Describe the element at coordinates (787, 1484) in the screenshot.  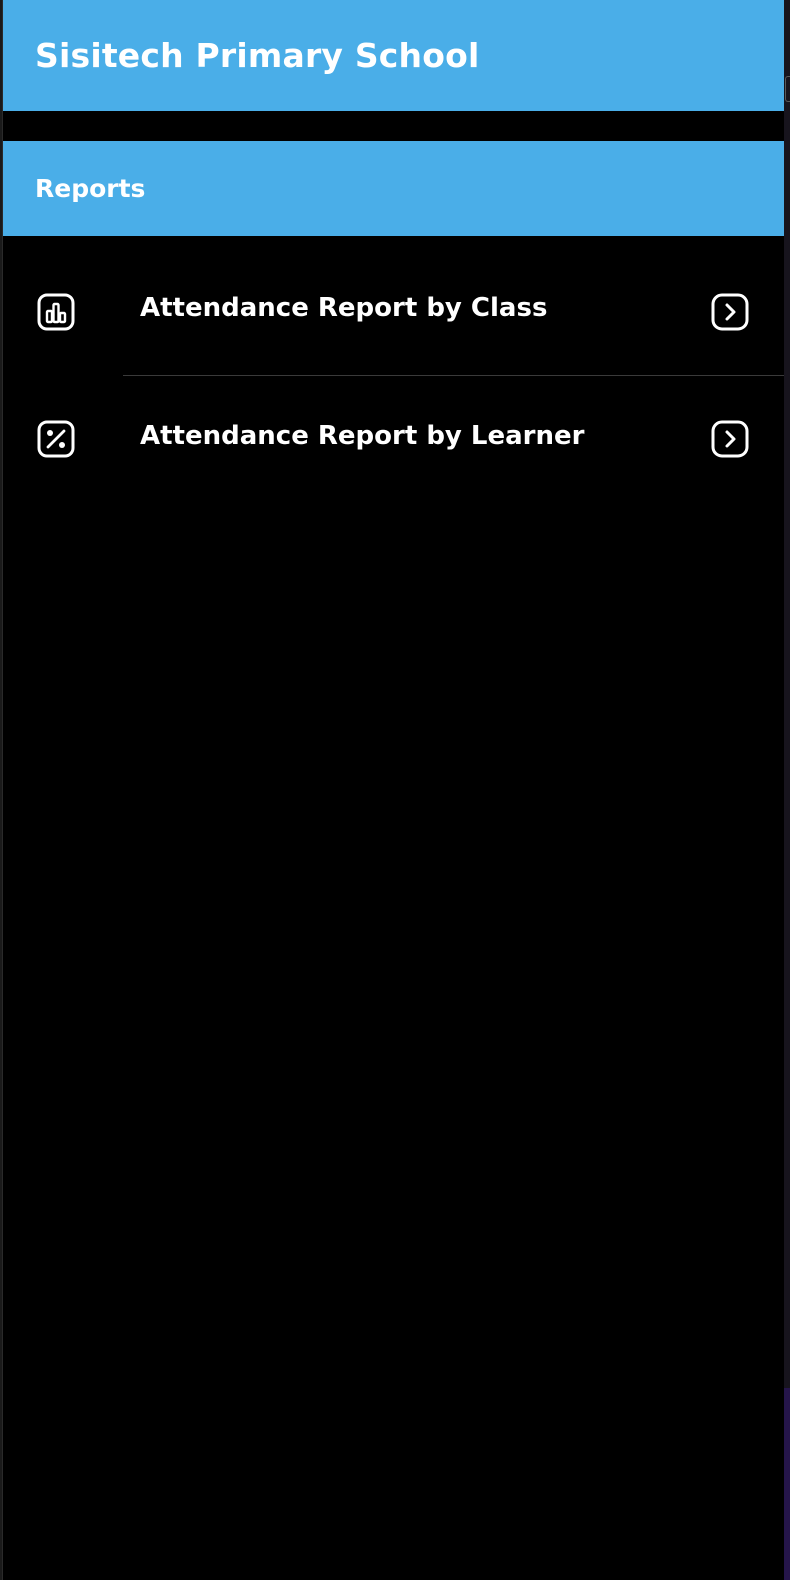
I see `background-accent` at that location.